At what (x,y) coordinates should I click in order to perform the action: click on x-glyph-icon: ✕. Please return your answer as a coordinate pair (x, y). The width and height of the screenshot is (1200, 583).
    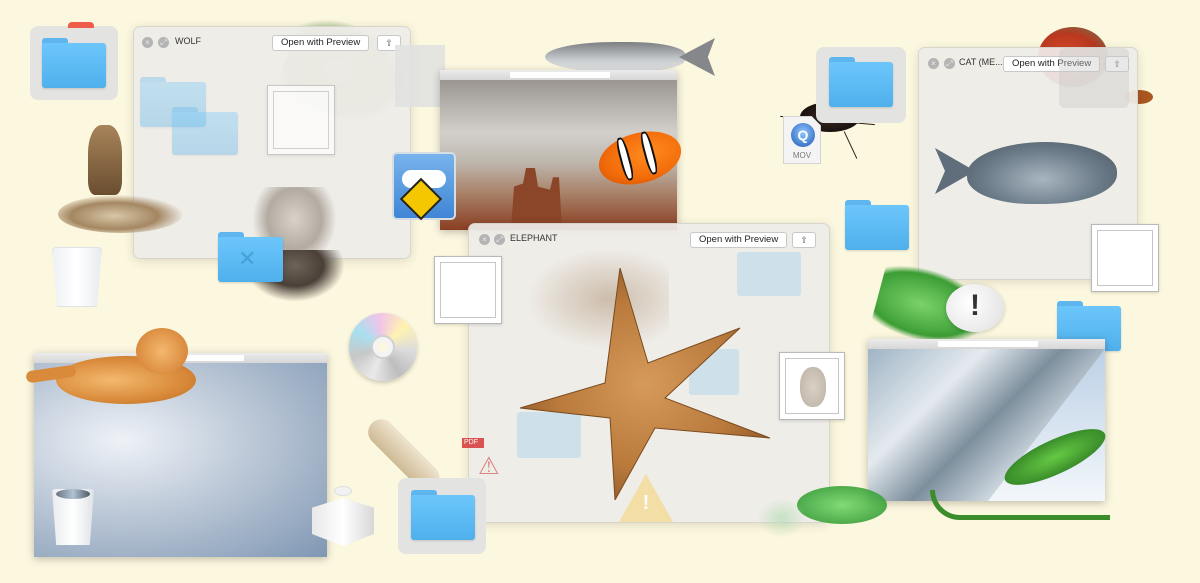
    Looking at the image, I should click on (247, 258).